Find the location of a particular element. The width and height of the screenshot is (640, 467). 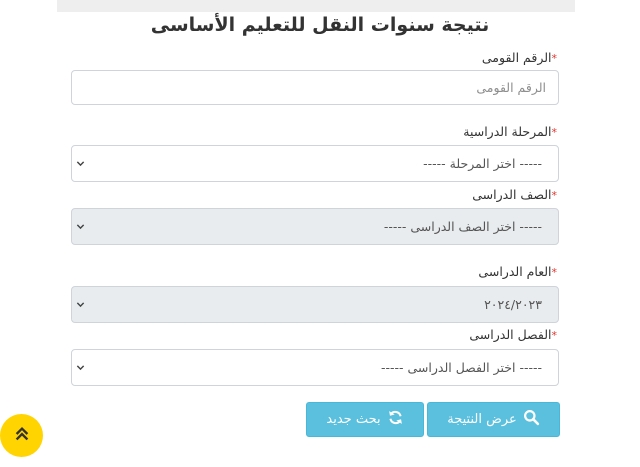

double-chevron-up-icon is located at coordinates (22, 436).